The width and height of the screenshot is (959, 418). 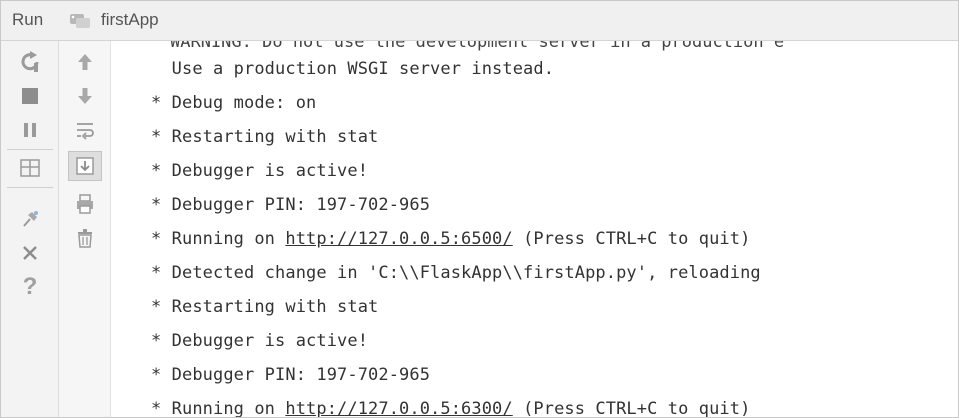 I want to click on up-arrow-icon, so click(x=85, y=62).